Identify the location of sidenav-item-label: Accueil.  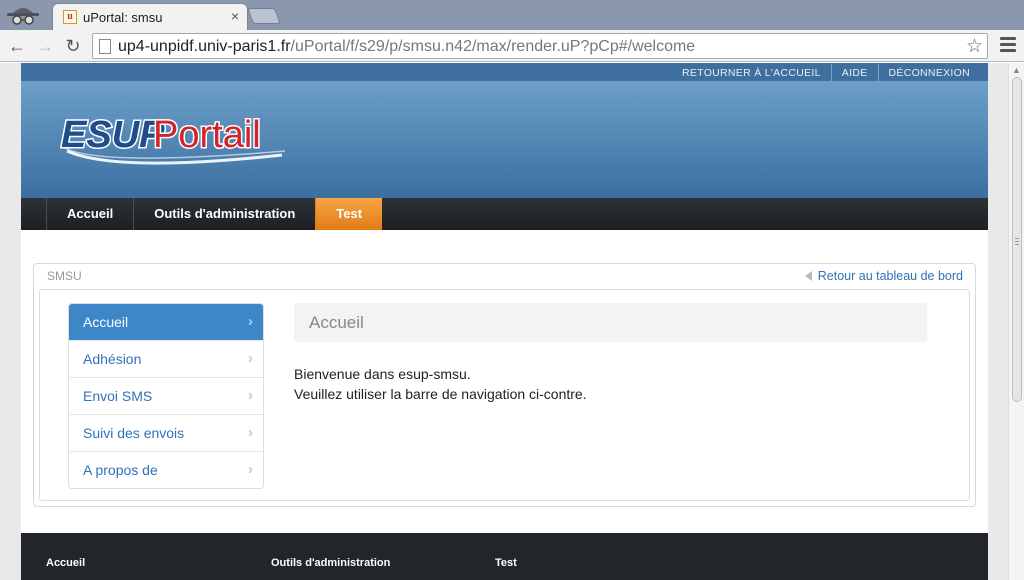
(106, 322).